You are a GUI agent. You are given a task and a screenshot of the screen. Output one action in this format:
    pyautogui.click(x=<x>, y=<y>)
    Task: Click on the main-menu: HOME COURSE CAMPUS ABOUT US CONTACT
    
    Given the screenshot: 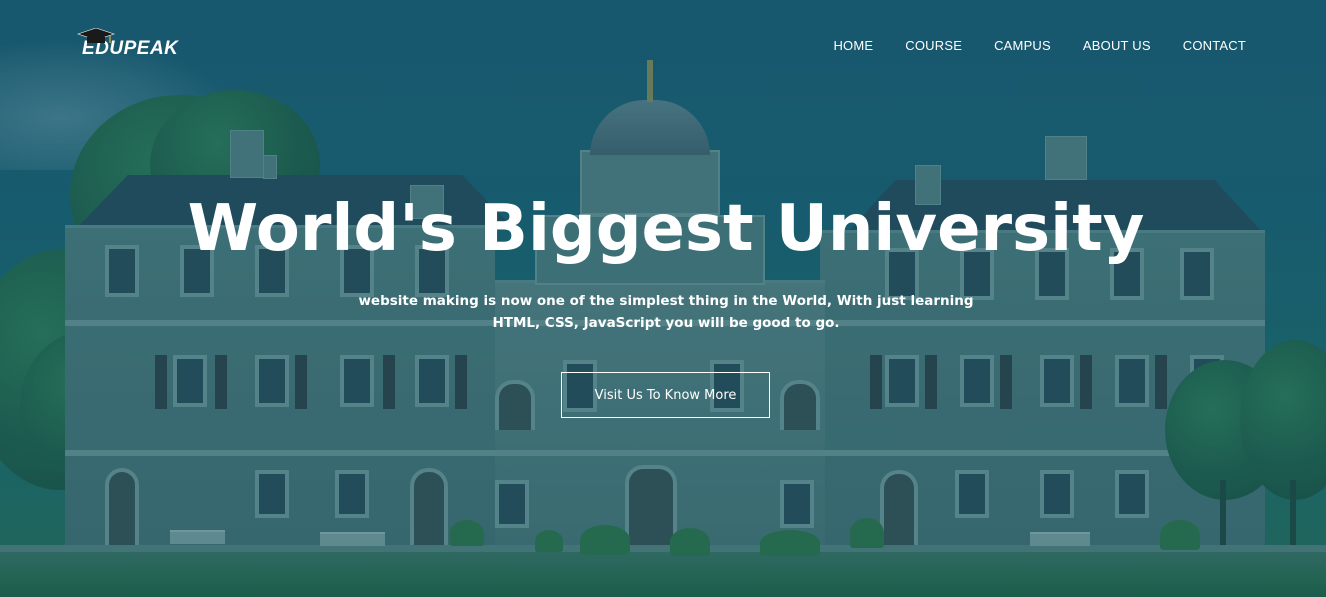 What is the action you would take?
    pyautogui.click(x=1023, y=45)
    